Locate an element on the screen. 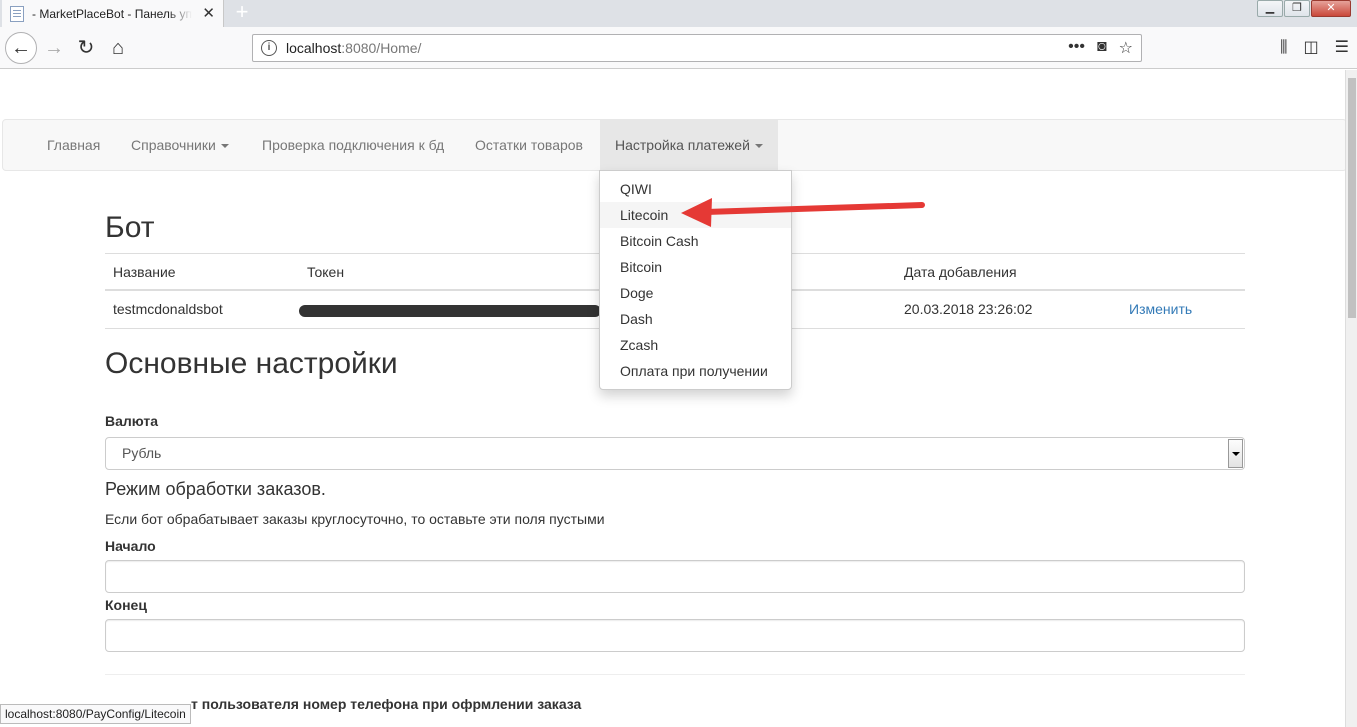 Image resolution: width=1357 pixels, height=727 pixels. browser-tab: - MarketPlaceBot - Панель упр ✕ is located at coordinates (113, 13).